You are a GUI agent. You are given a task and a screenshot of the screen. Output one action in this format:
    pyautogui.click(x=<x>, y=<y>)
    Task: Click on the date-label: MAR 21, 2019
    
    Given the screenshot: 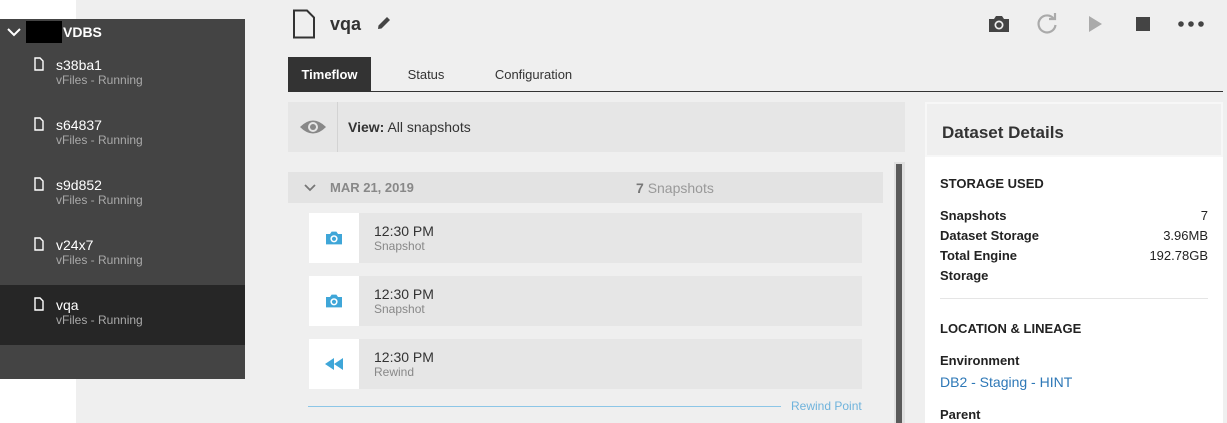 What is the action you would take?
    pyautogui.click(x=372, y=187)
    